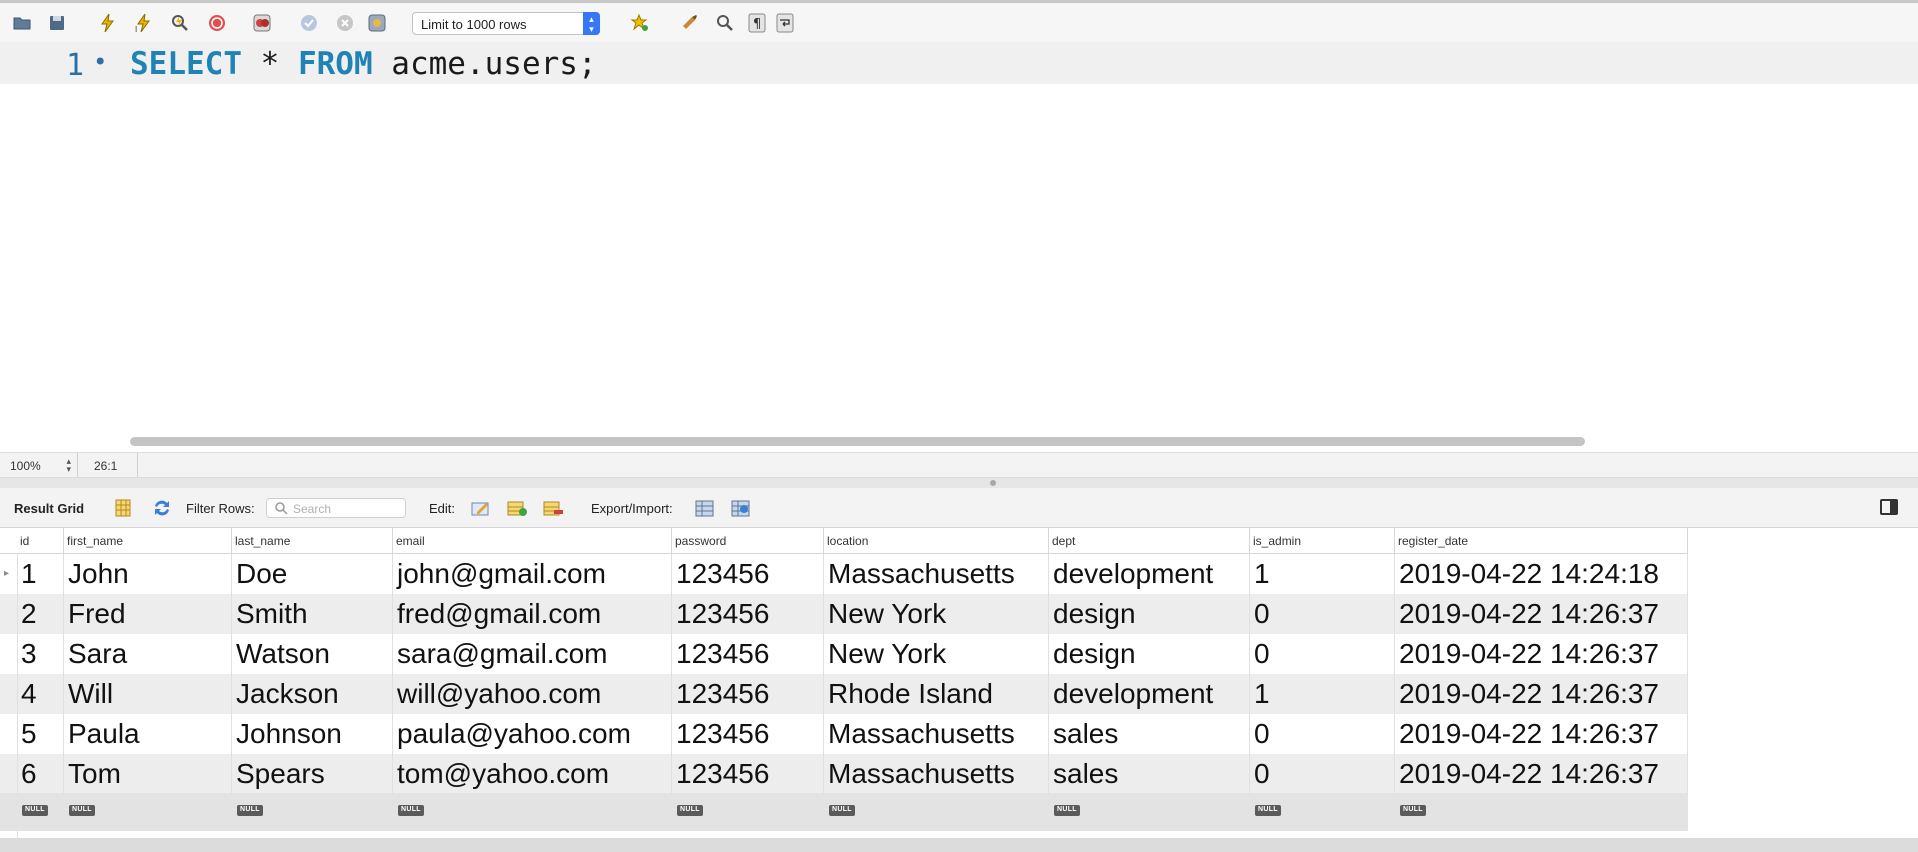 Image resolution: width=1918 pixels, height=852 pixels. I want to click on filter-rows-search-input: Search, so click(336, 508).